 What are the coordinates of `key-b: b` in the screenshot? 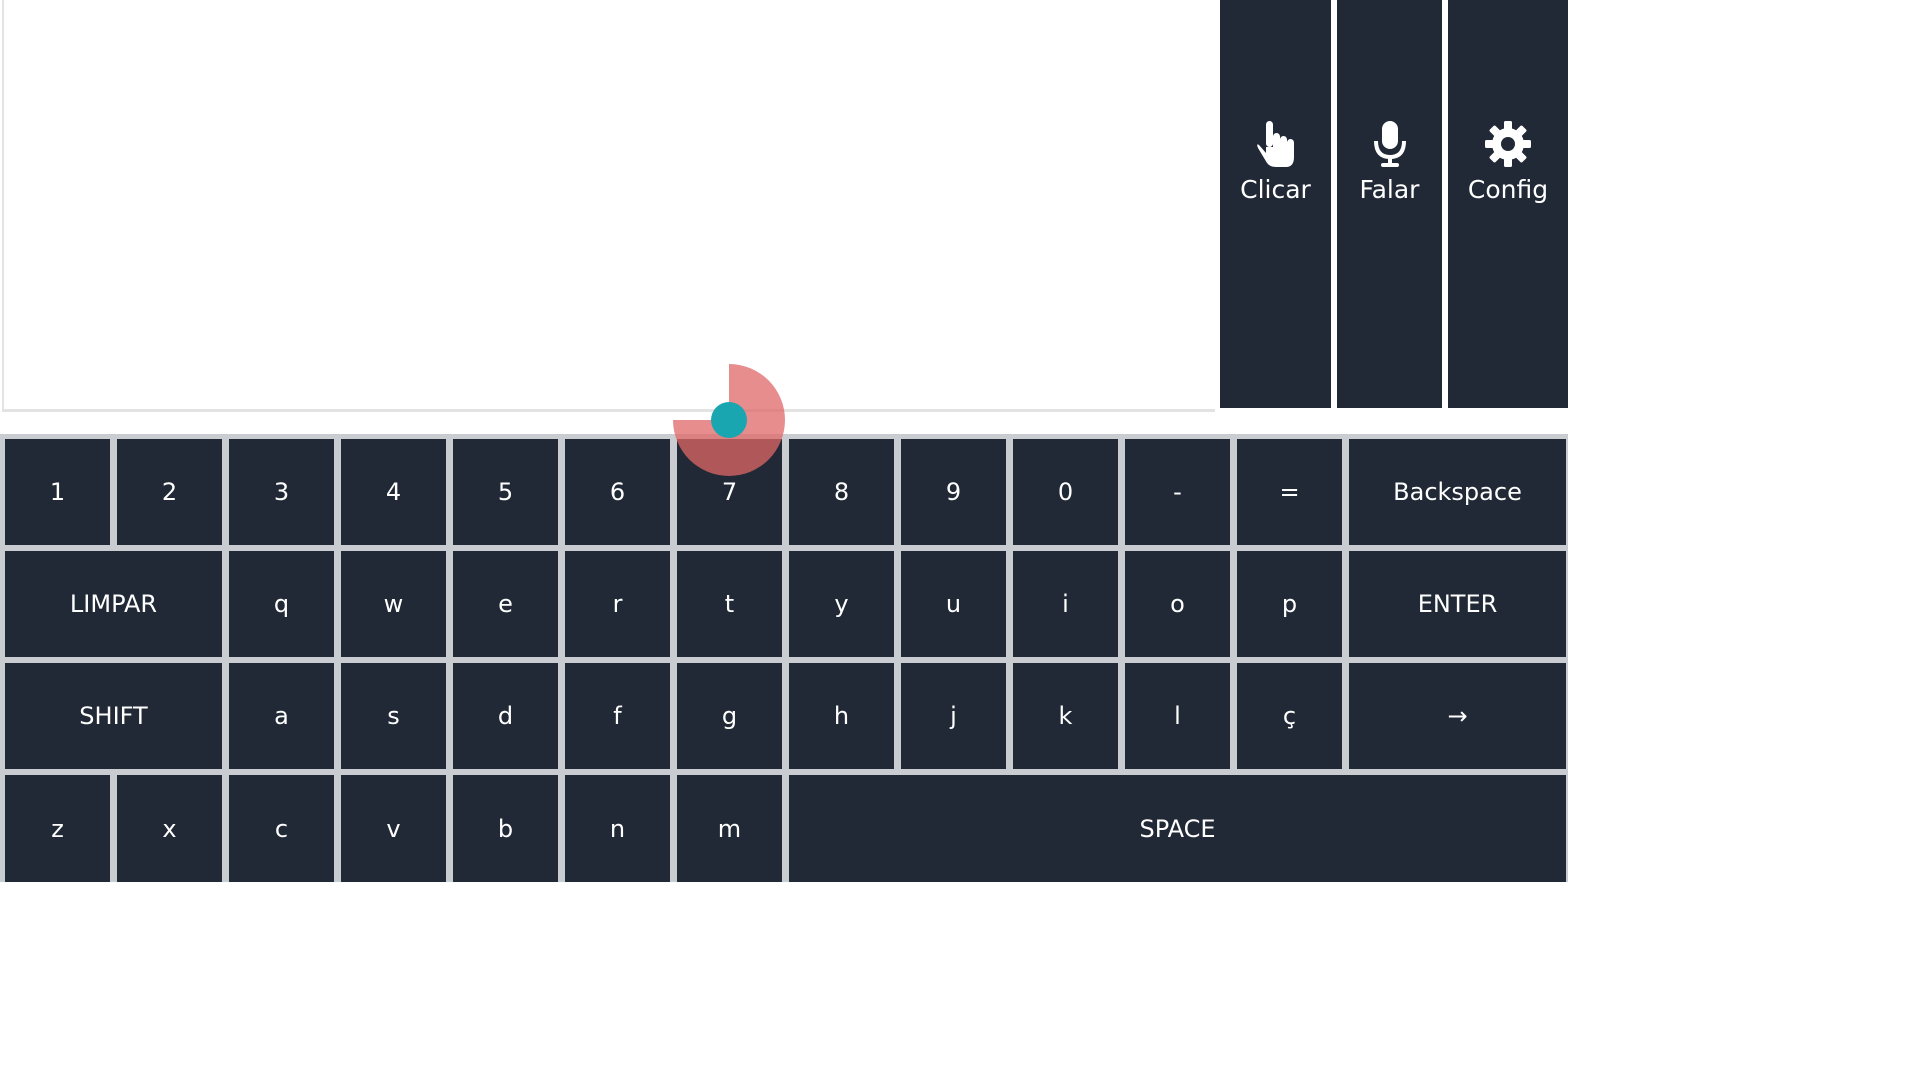 It's located at (505, 828).